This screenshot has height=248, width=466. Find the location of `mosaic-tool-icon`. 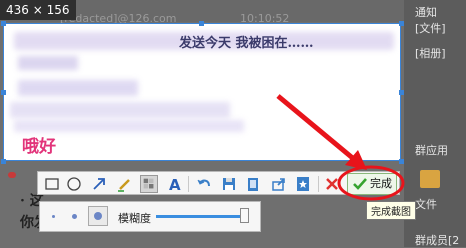

mosaic-tool-icon is located at coordinates (149, 184).